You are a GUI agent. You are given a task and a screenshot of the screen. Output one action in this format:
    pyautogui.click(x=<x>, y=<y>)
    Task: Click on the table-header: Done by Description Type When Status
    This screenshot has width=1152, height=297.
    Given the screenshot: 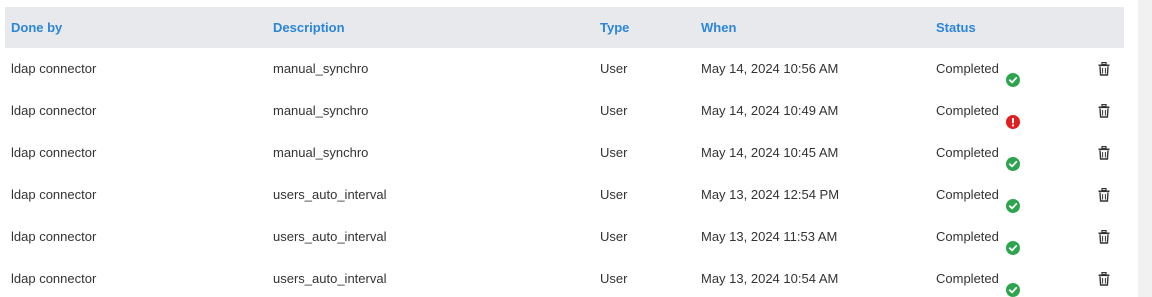 What is the action you would take?
    pyautogui.click(x=564, y=27)
    